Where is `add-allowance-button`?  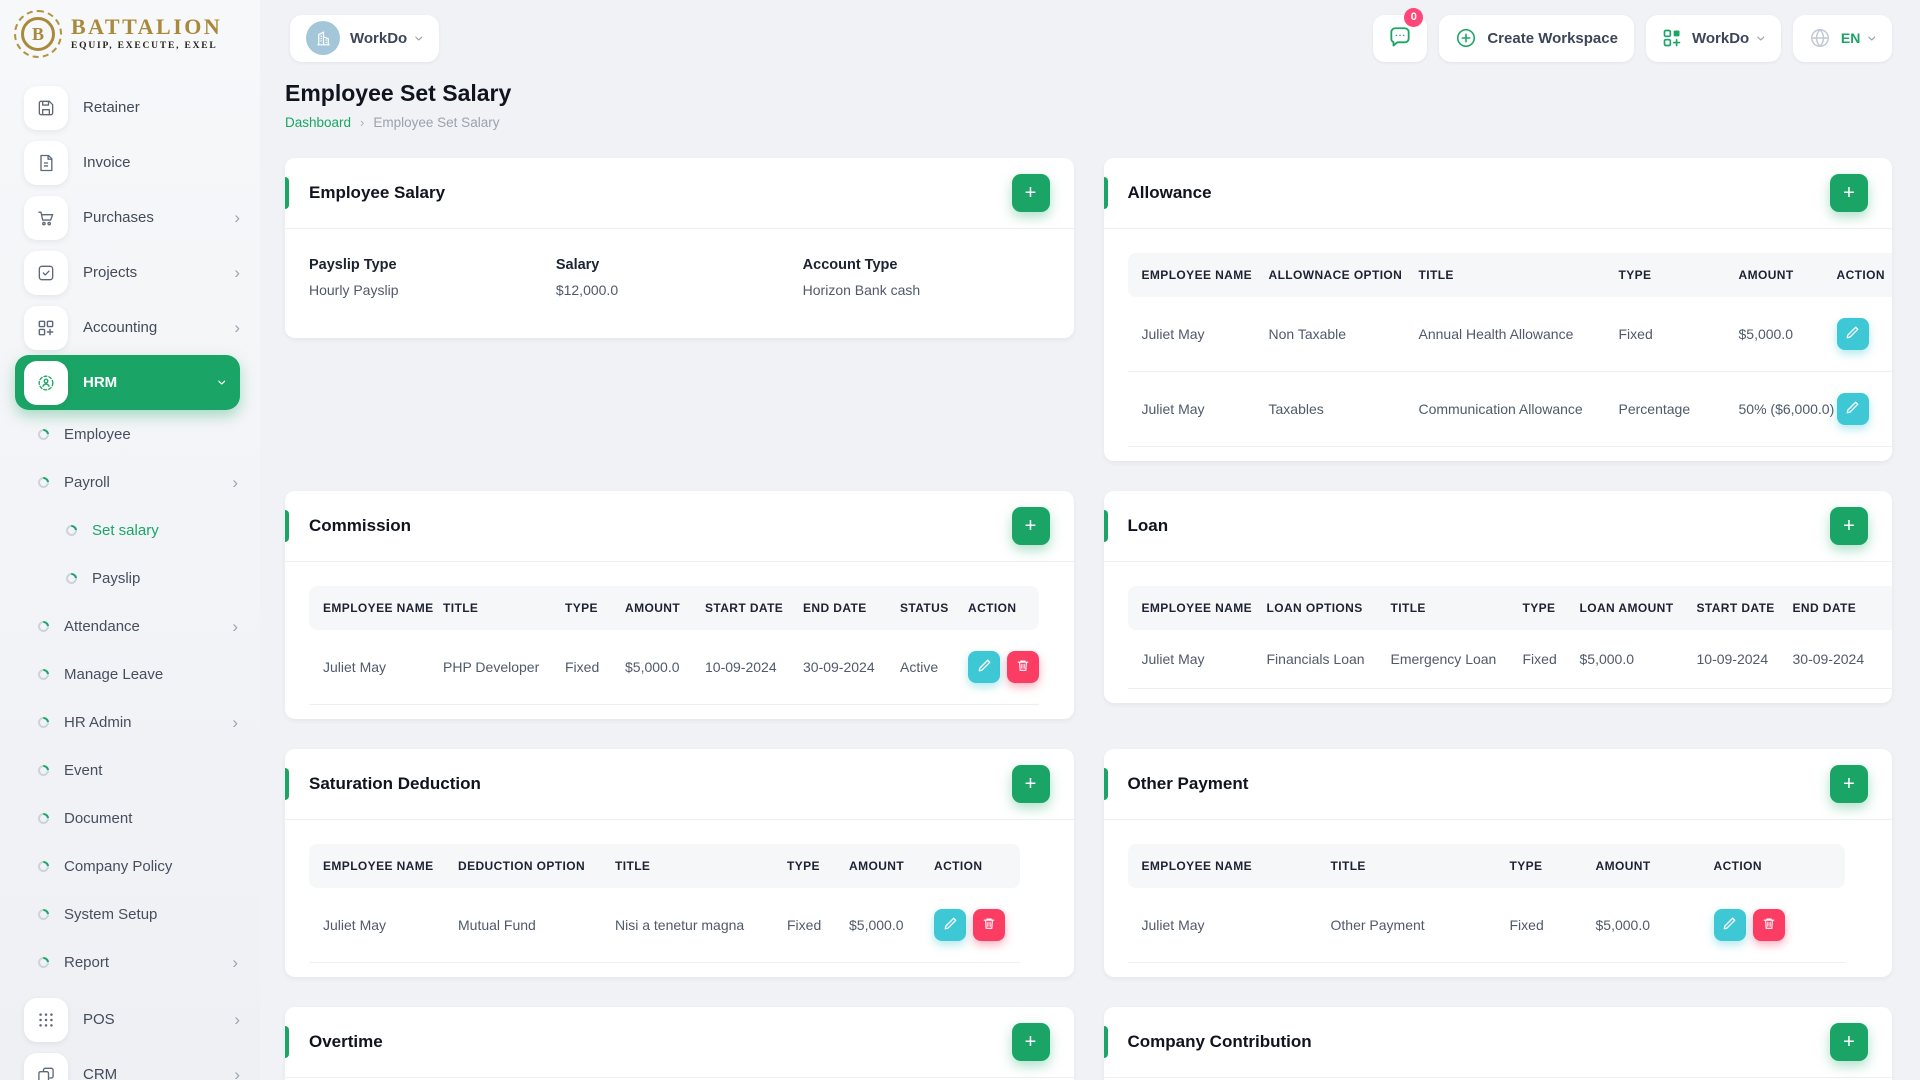
add-allowance-button is located at coordinates (1849, 193).